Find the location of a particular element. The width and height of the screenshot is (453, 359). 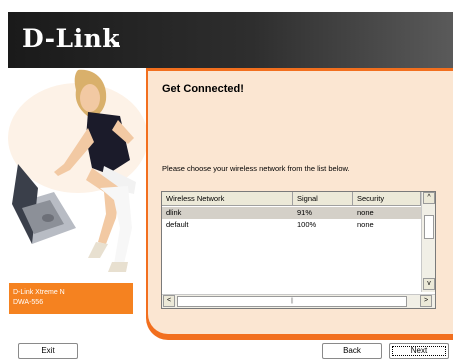

list-item: default 100% none is located at coordinates (291, 225).